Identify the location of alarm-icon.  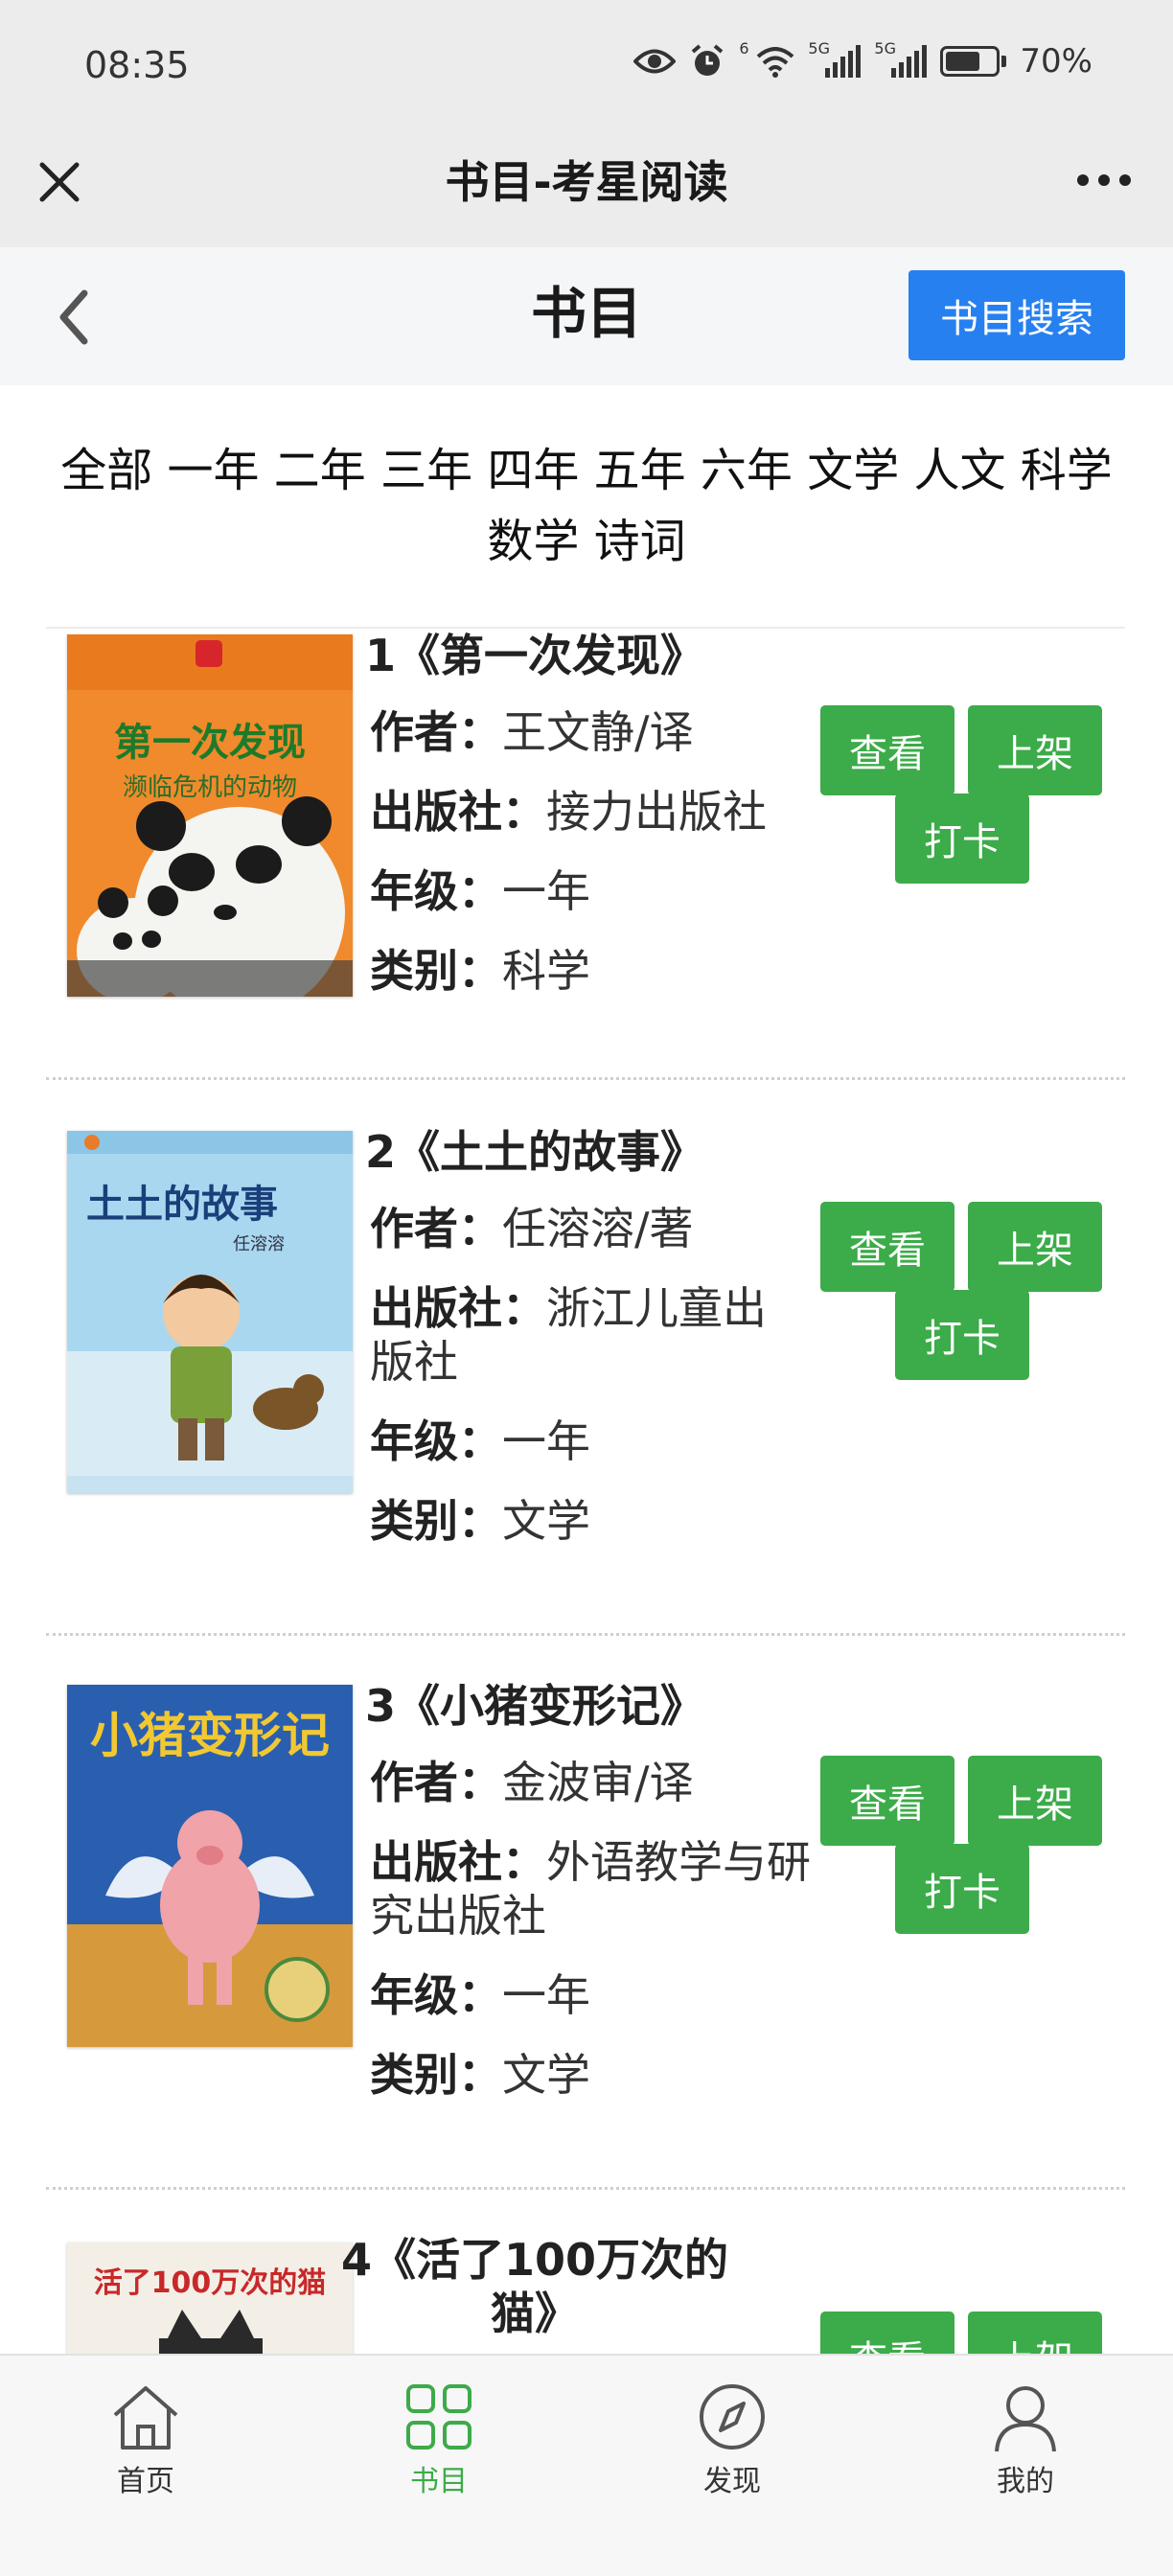
(708, 60).